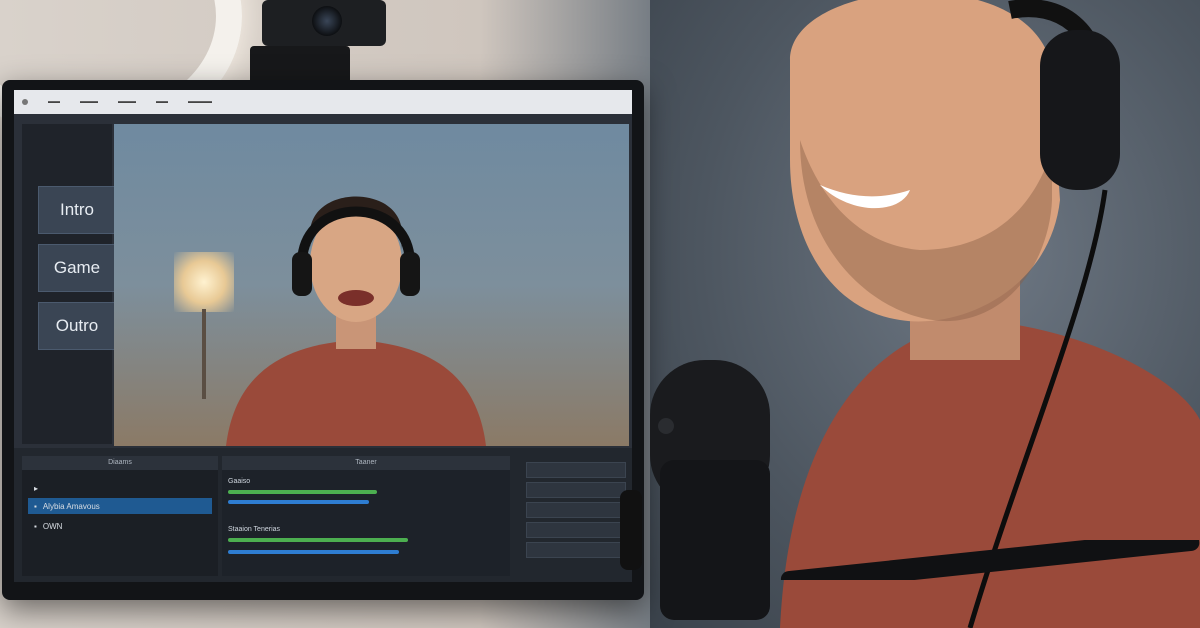 Image resolution: width=1200 pixels, height=628 pixels. Describe the element at coordinates (327, 21) in the screenshot. I see `webcam-lens` at that location.